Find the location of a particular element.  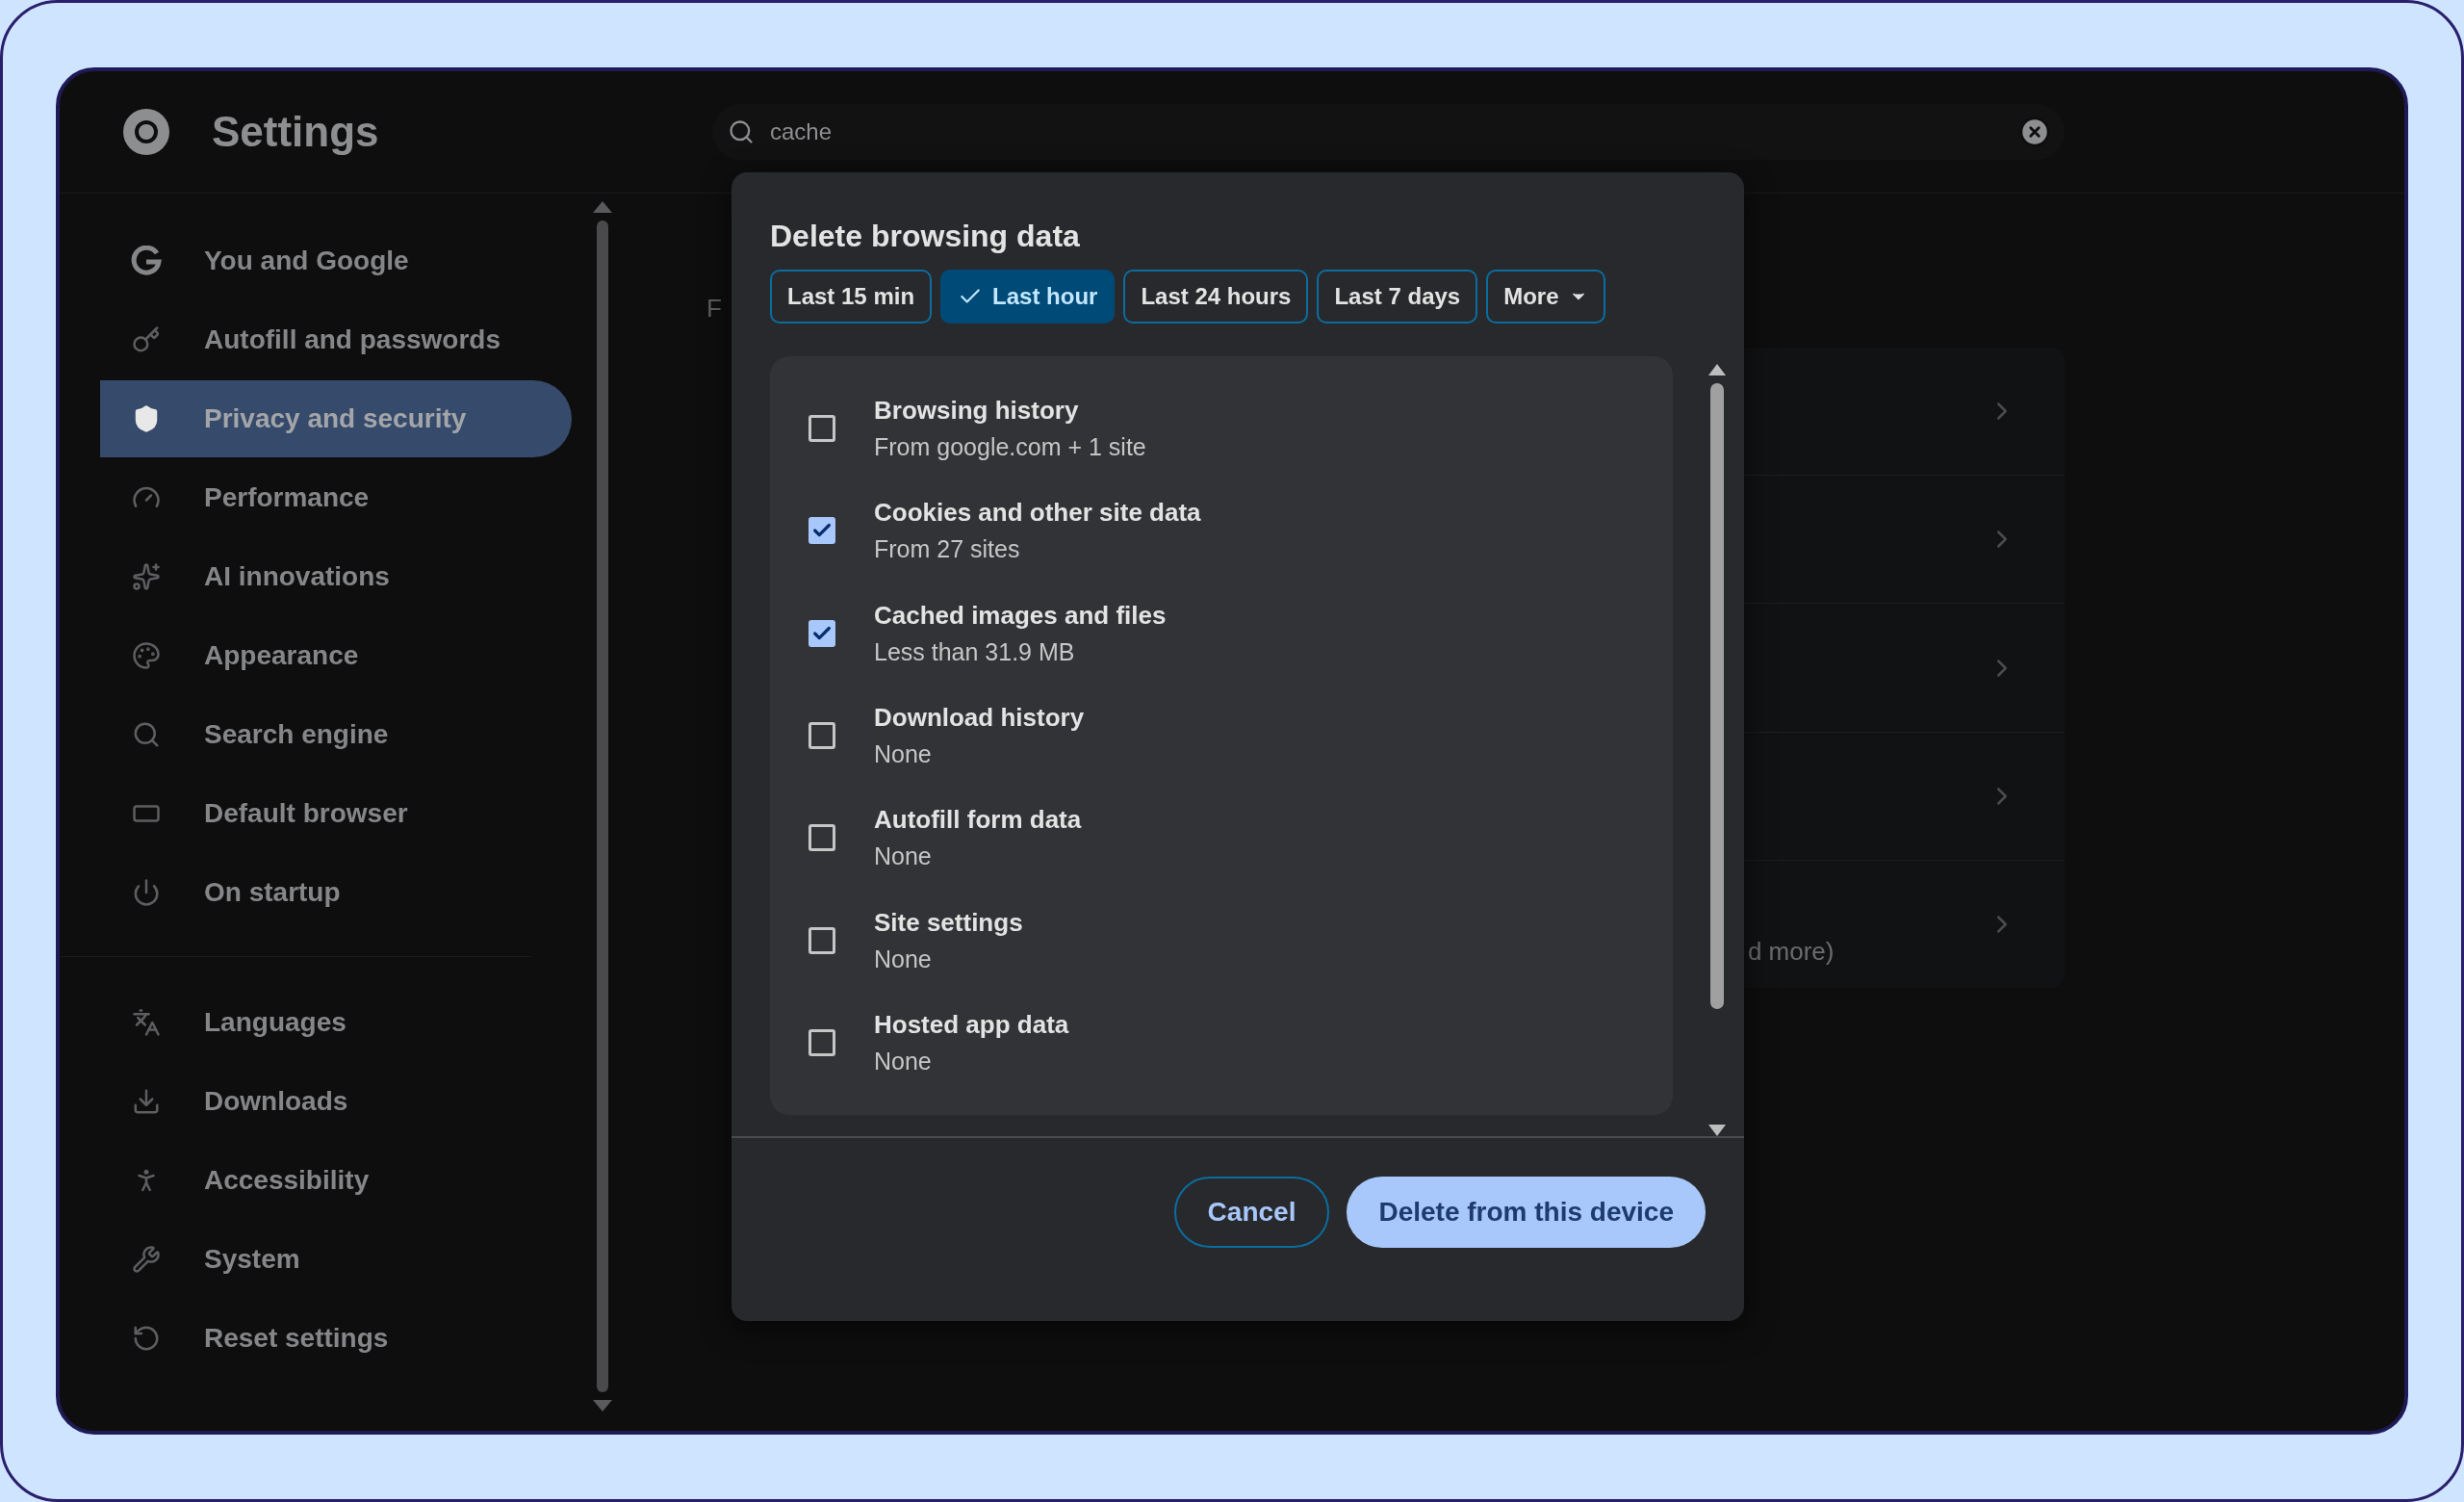

sidebar-item: On startup is located at coordinates (336, 892).